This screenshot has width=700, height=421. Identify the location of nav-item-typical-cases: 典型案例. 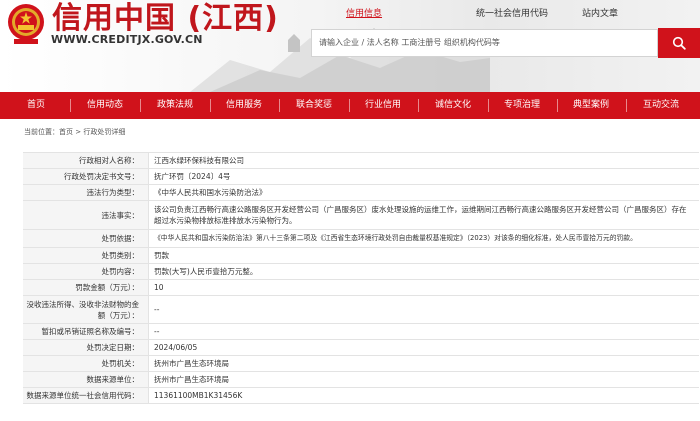
(591, 105).